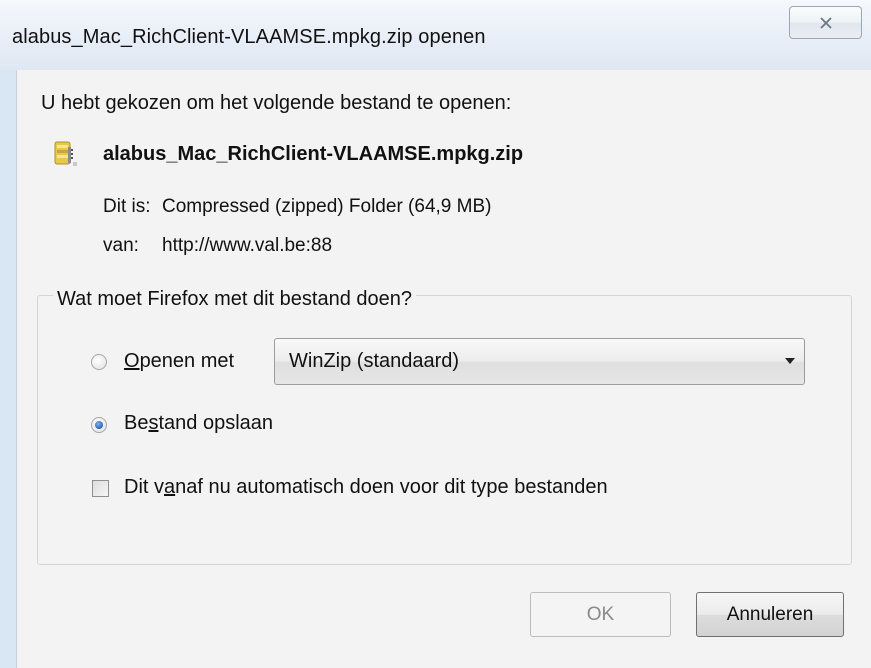 Image resolution: width=871 pixels, height=668 pixels. Describe the element at coordinates (198, 423) in the screenshot. I see `save-file-label: Bestand opslaan` at that location.